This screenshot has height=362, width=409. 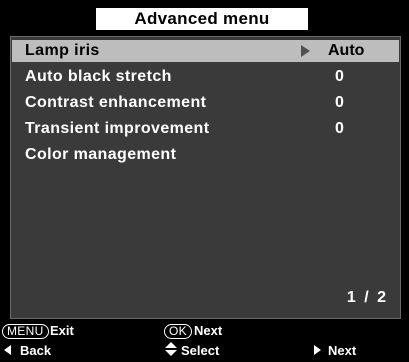 I want to click on ok-key-icon: OK, so click(x=178, y=331).